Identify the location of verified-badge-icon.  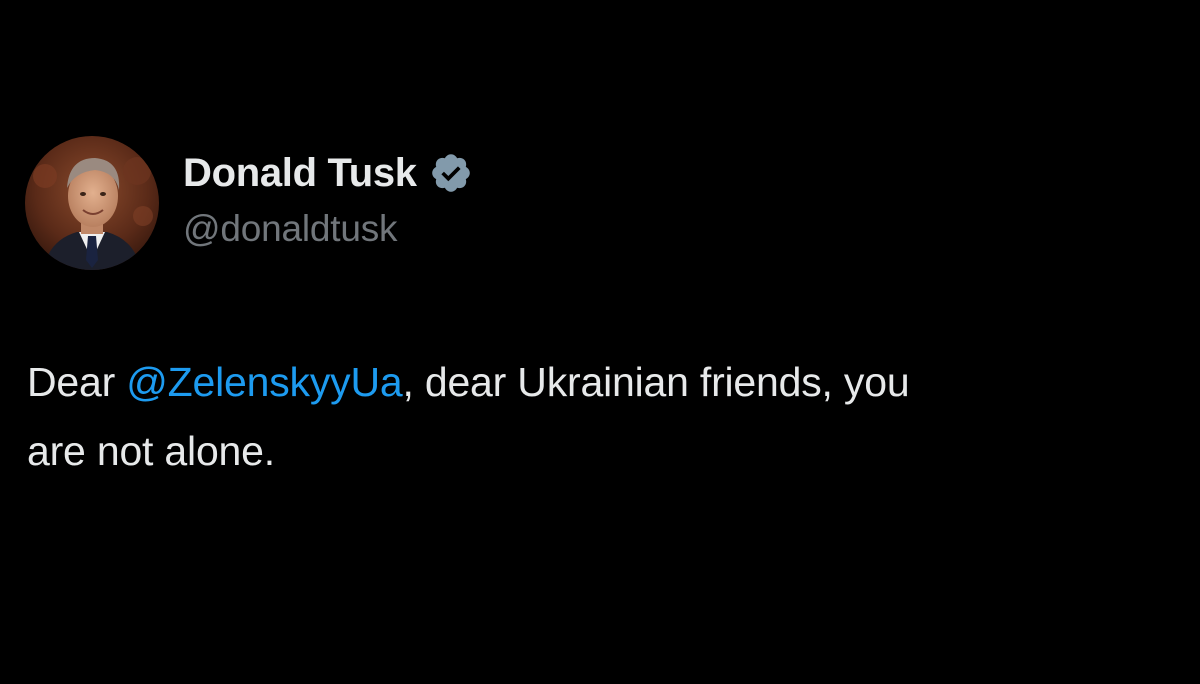
(451, 173).